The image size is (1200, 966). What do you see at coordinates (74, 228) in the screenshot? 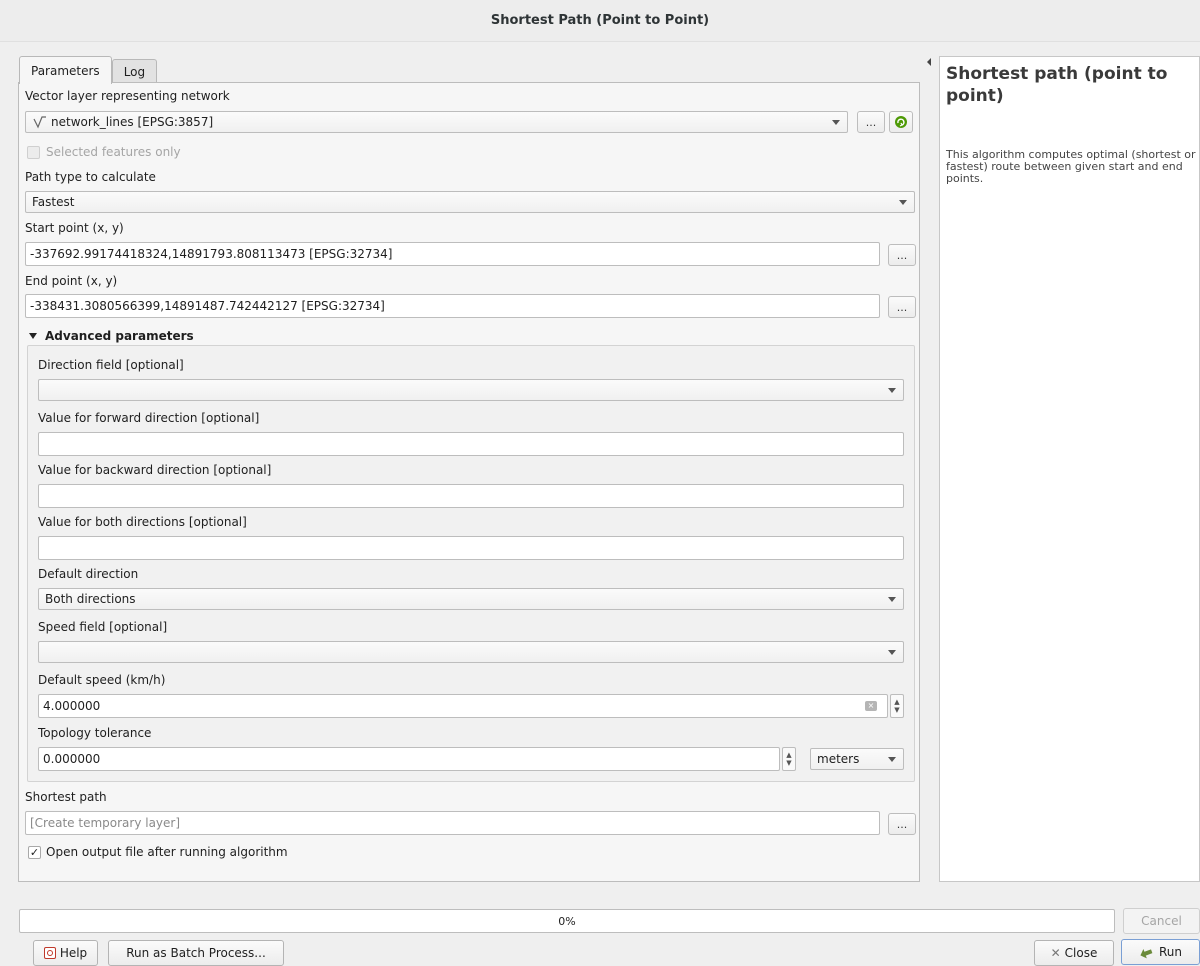
I see `start-point-label: Start point (x, y)` at bounding box center [74, 228].